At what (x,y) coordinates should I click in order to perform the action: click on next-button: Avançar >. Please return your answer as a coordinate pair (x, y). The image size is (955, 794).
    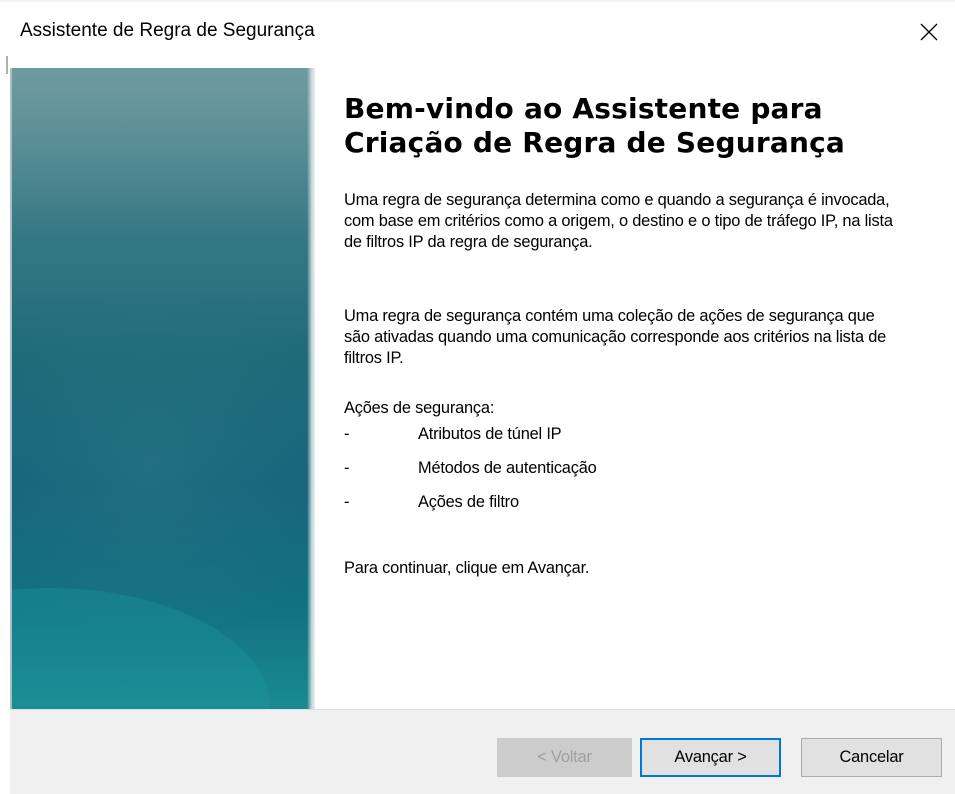
    Looking at the image, I should click on (710, 757).